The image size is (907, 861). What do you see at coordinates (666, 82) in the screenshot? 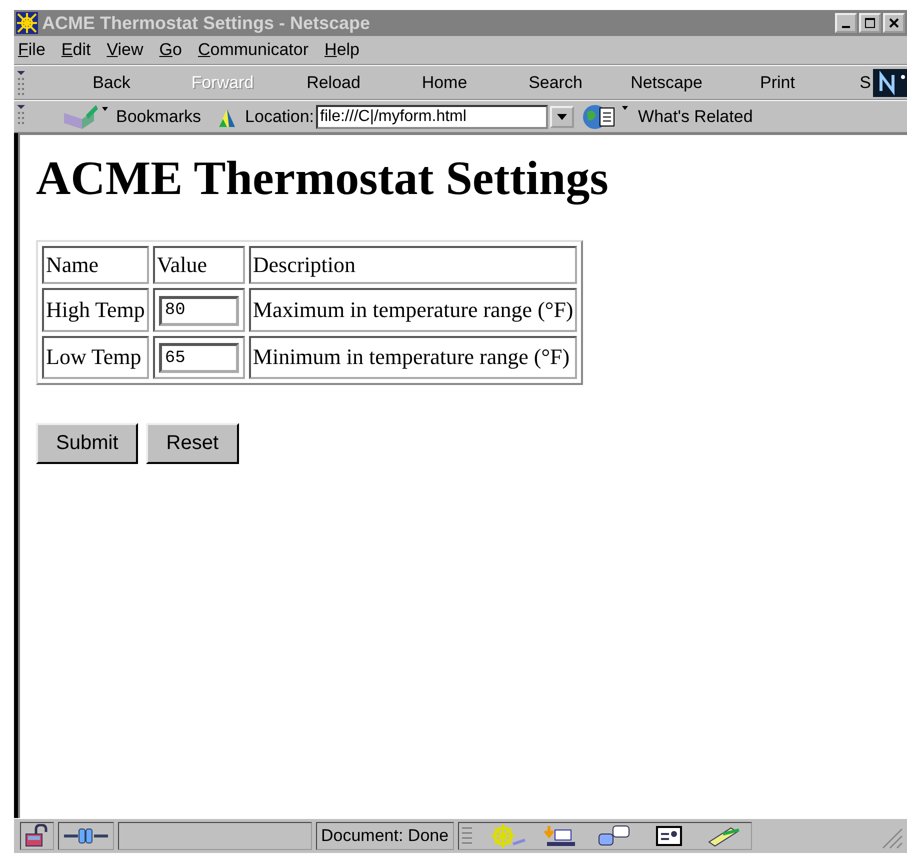
I see `toolbar-button: Netscape` at bounding box center [666, 82].